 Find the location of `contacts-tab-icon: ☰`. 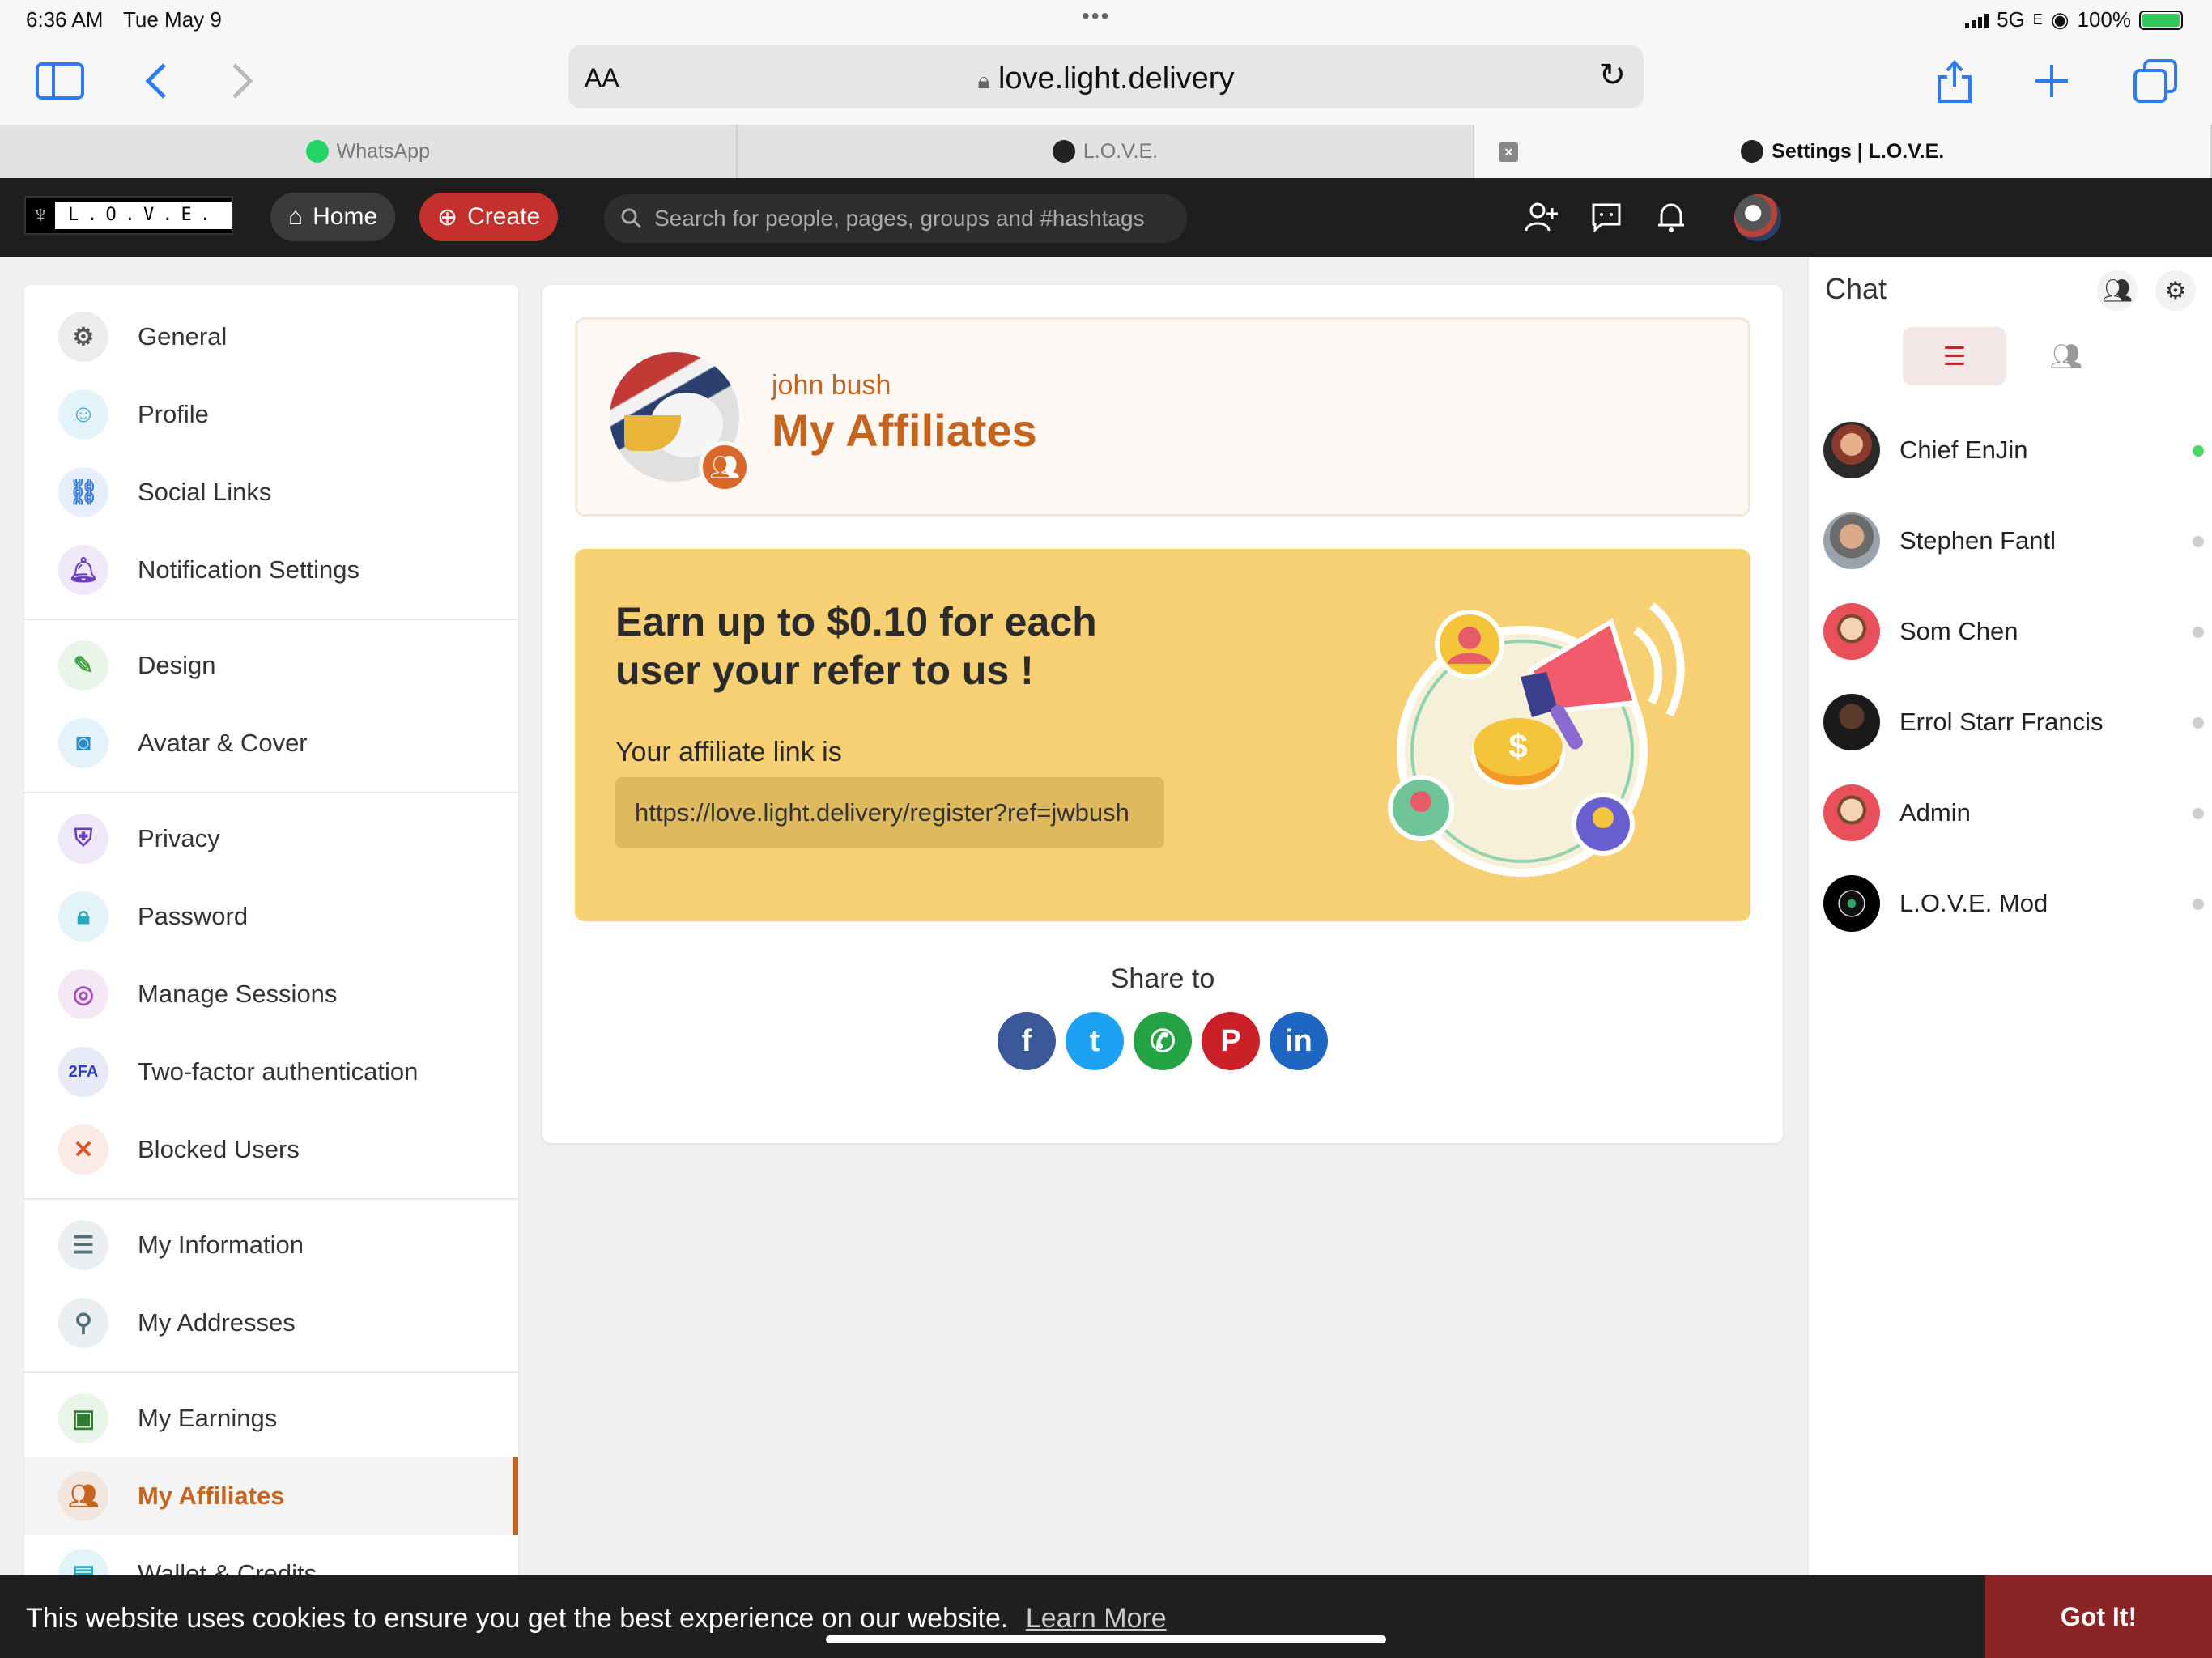

contacts-tab-icon: ☰ is located at coordinates (1955, 356).